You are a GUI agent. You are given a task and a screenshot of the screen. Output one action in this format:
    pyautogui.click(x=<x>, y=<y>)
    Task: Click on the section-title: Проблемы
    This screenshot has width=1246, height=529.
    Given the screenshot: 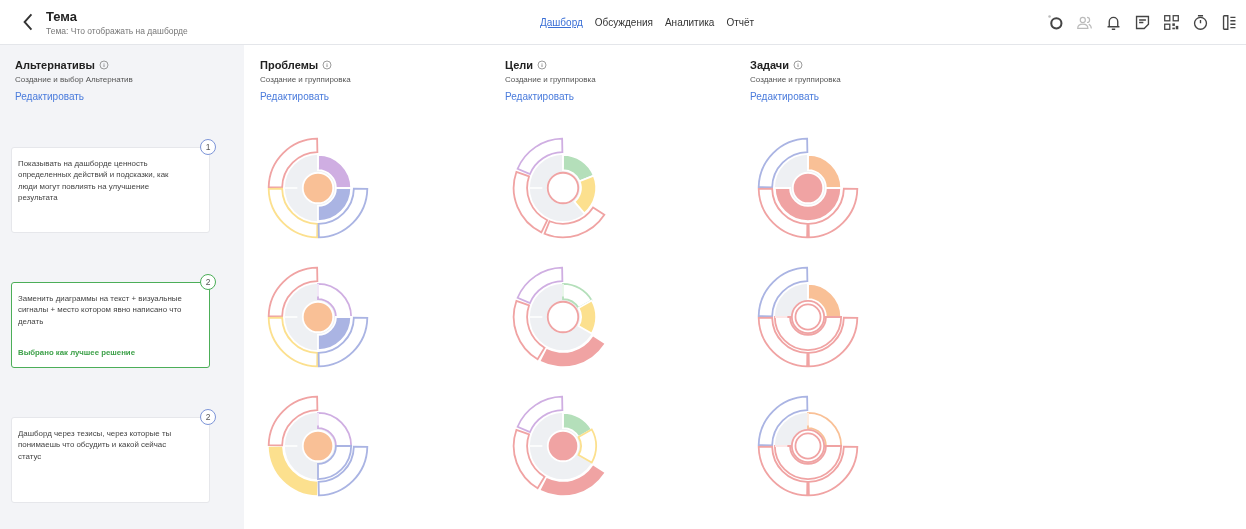 What is the action you would take?
    pyautogui.click(x=289, y=65)
    